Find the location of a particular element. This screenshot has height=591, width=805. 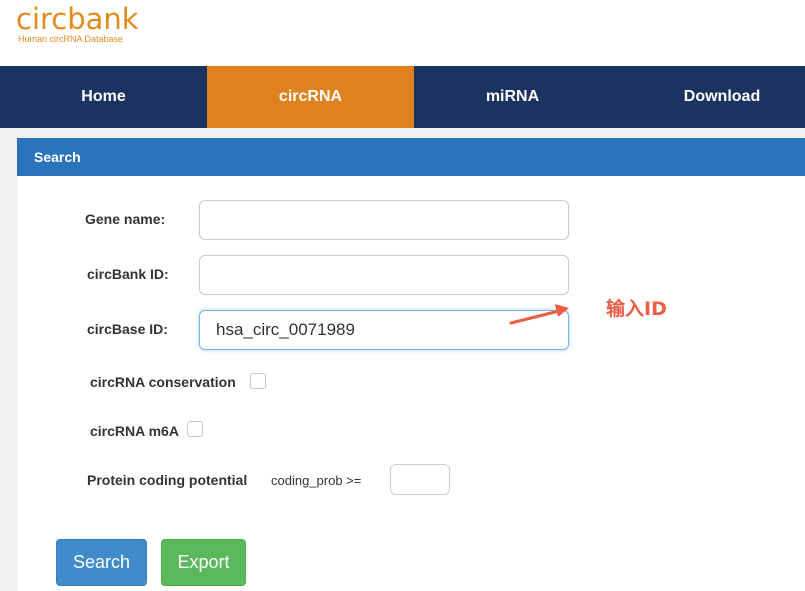

annotation-arrow-icon is located at coordinates (539, 314).